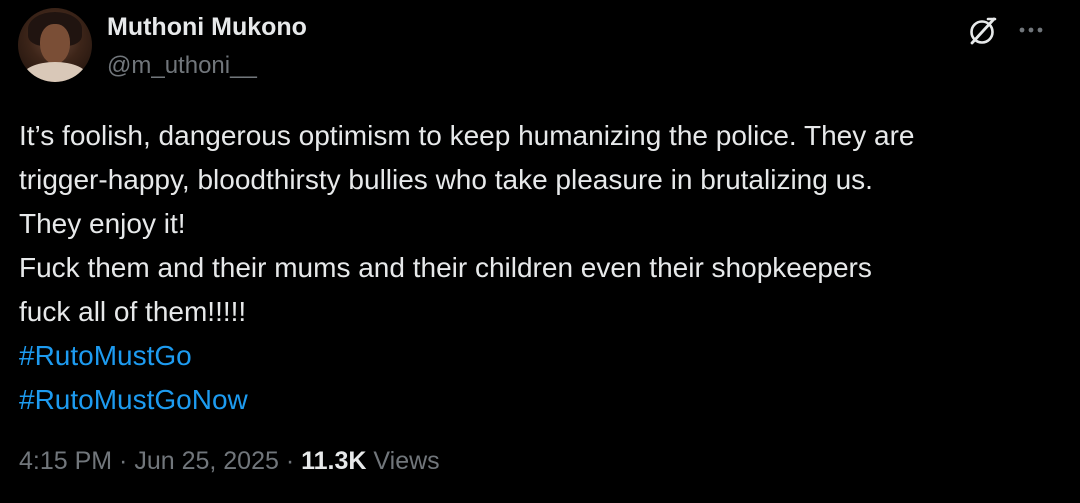 Image resolution: width=1080 pixels, height=503 pixels. Describe the element at coordinates (403, 461) in the screenshot. I see `views-label: Views` at that location.